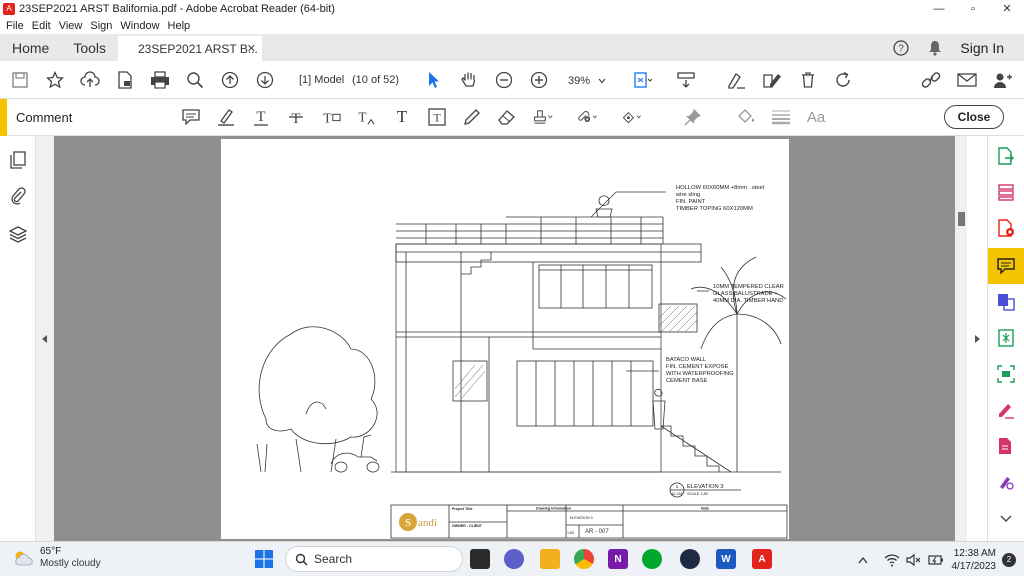 This screenshot has width=1024, height=576. What do you see at coordinates (762, 559) in the screenshot?
I see `acrobat-taskbar-icon: A` at bounding box center [762, 559].